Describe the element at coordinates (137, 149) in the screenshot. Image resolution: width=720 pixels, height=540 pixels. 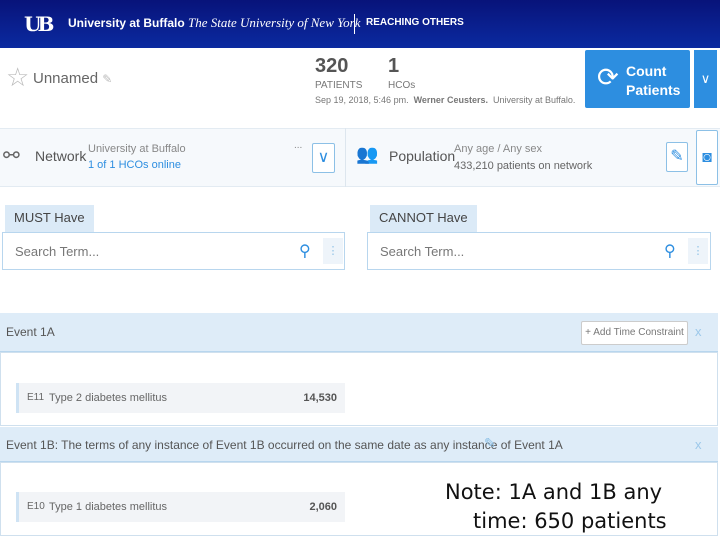
I see `network-org: University at Buffalo` at that location.